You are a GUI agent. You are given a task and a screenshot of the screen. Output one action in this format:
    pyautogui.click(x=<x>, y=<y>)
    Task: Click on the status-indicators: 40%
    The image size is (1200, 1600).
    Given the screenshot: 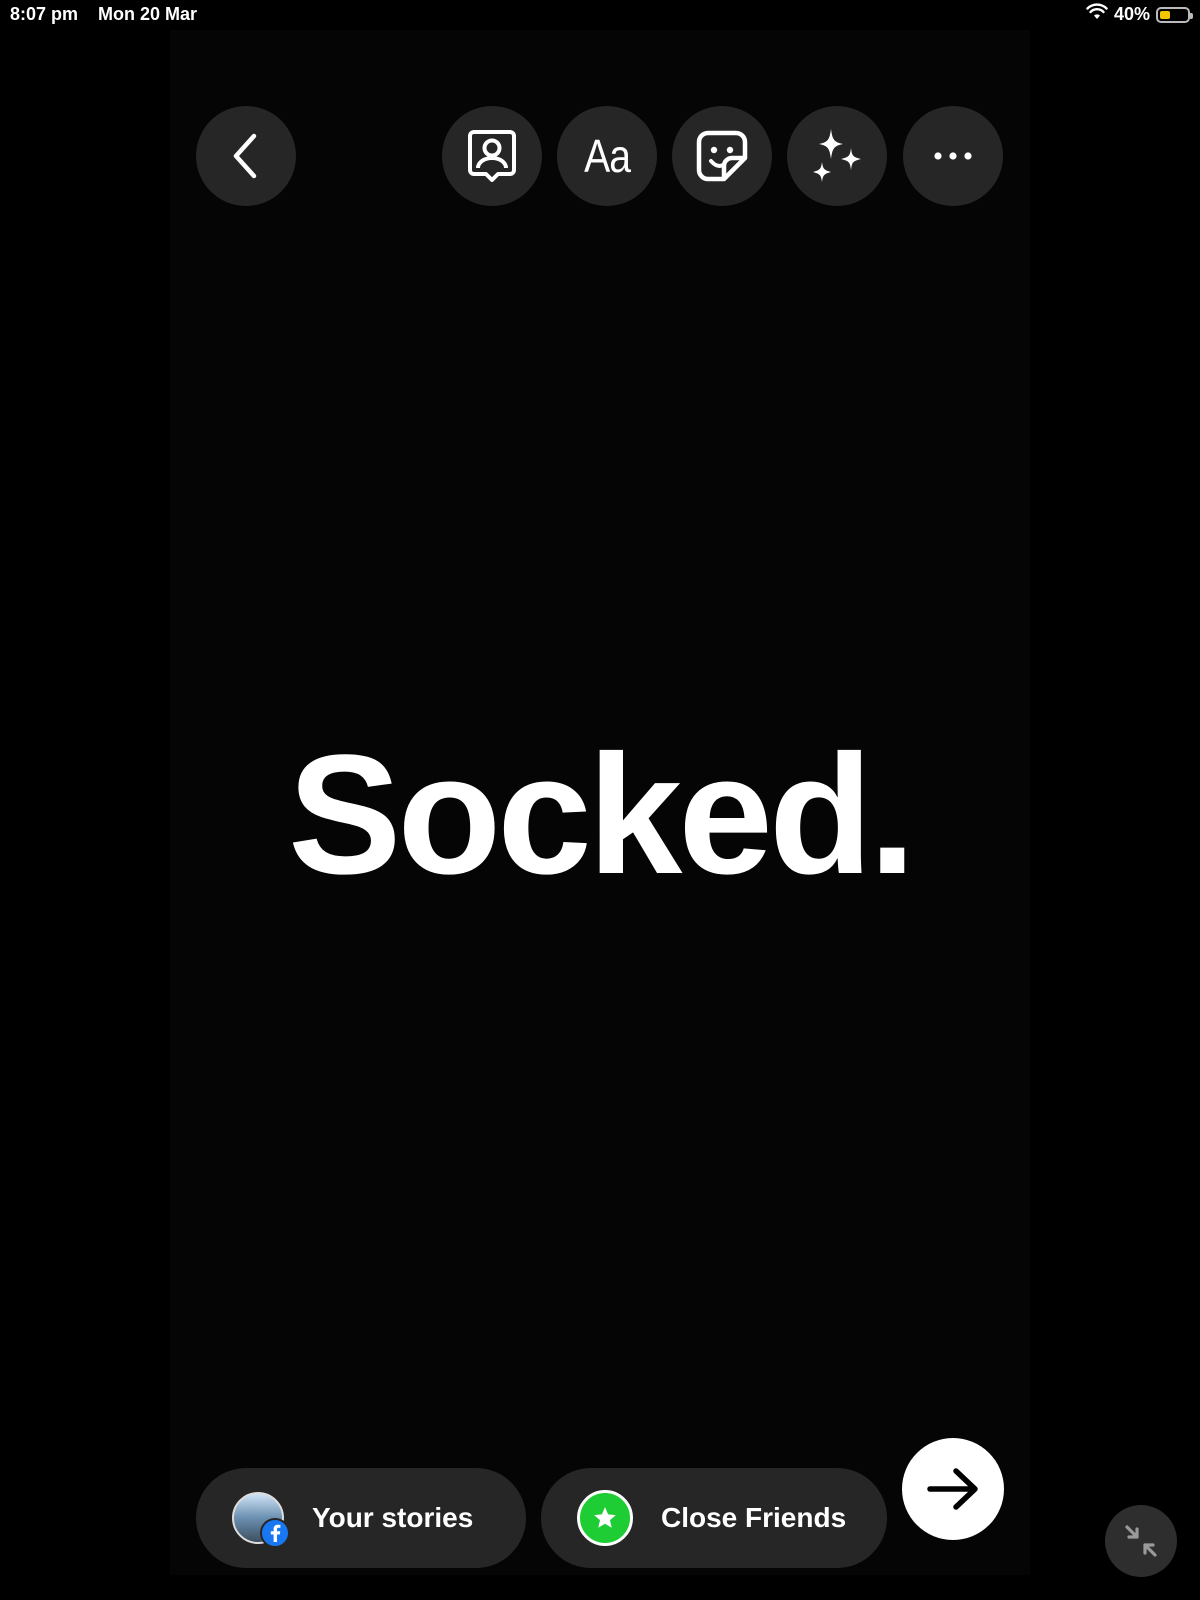 What is the action you would take?
    pyautogui.click(x=1139, y=14)
    